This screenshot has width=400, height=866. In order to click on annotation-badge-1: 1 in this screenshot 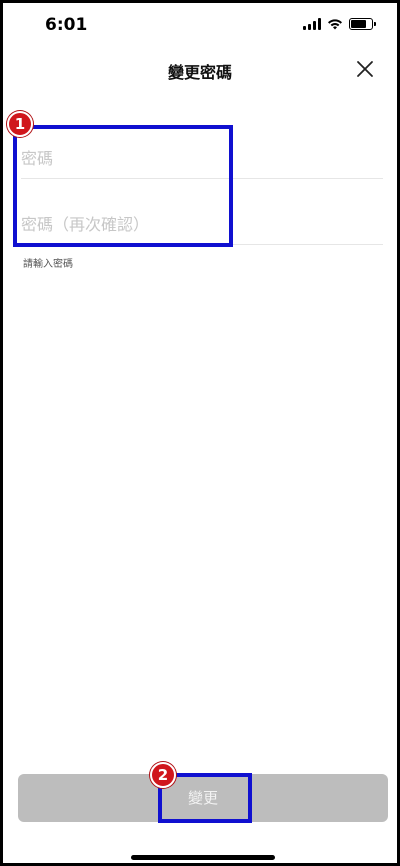, I will do `click(20, 124)`.